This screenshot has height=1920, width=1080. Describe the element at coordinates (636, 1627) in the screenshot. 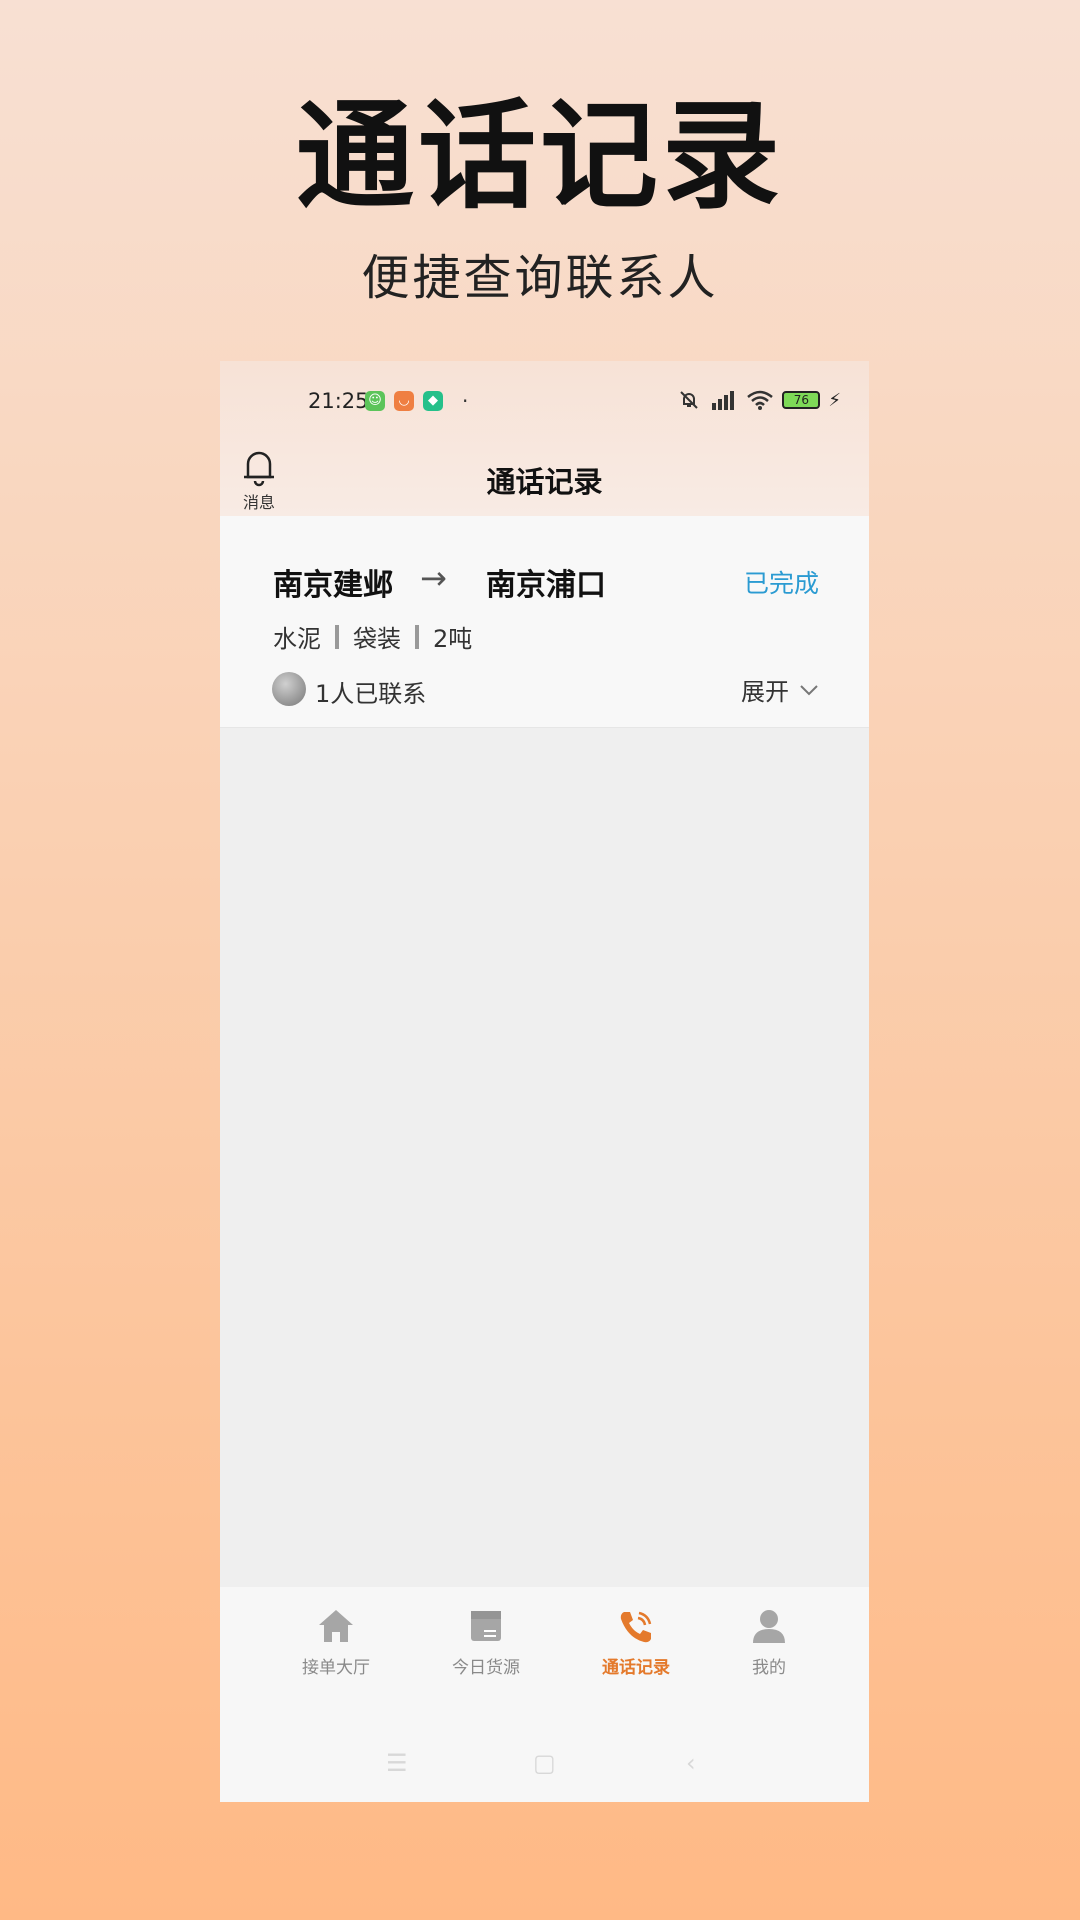

I see `phone-icon` at that location.